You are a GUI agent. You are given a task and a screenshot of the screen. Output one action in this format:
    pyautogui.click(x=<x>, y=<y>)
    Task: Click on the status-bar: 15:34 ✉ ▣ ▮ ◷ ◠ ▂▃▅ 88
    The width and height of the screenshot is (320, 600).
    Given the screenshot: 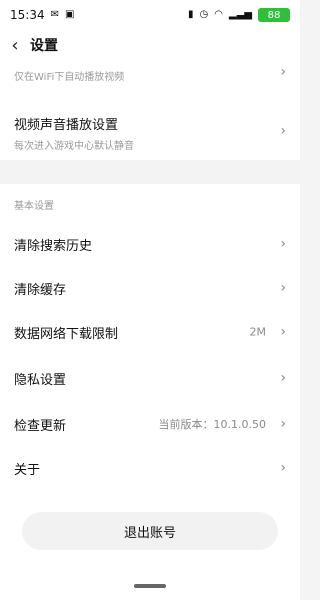 What is the action you would take?
    pyautogui.click(x=150, y=15)
    